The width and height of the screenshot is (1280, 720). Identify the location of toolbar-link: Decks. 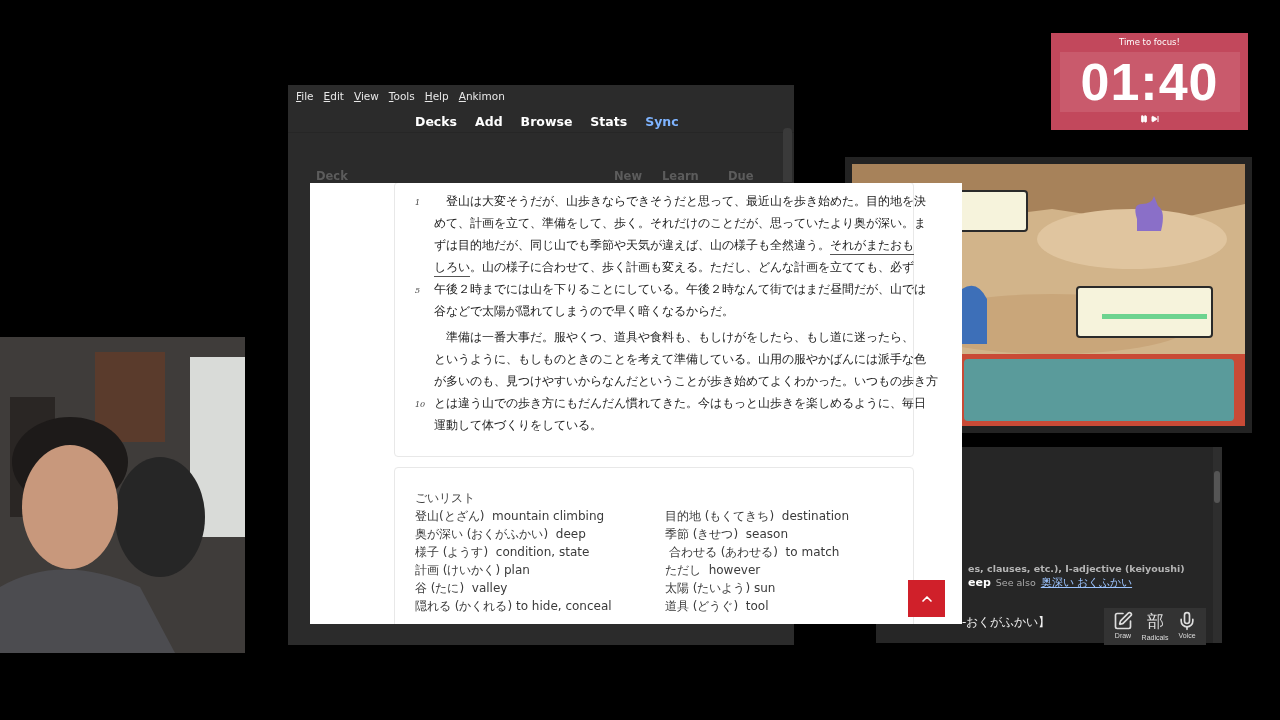
(436, 121).